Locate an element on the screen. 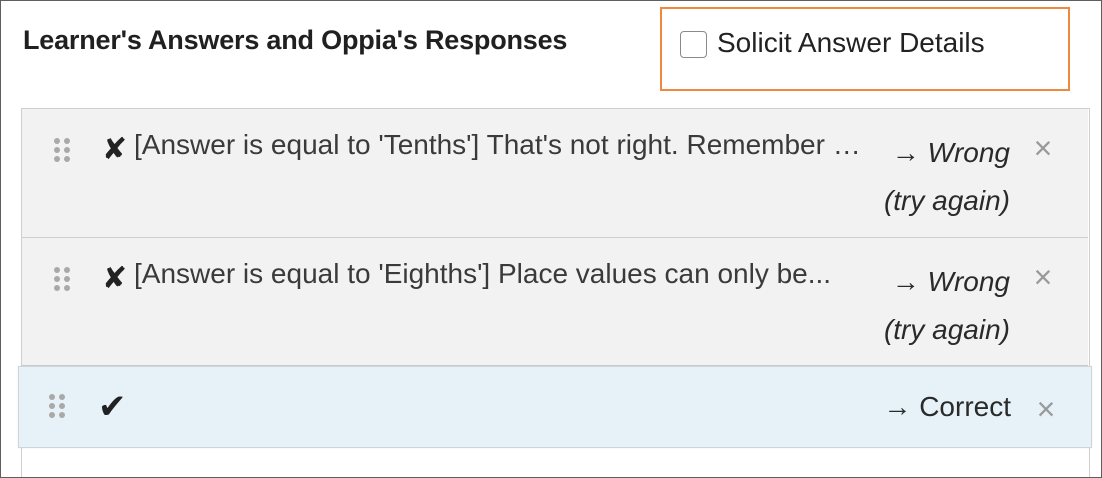  answer-group-outcome: → Correct is located at coordinates (947, 407).